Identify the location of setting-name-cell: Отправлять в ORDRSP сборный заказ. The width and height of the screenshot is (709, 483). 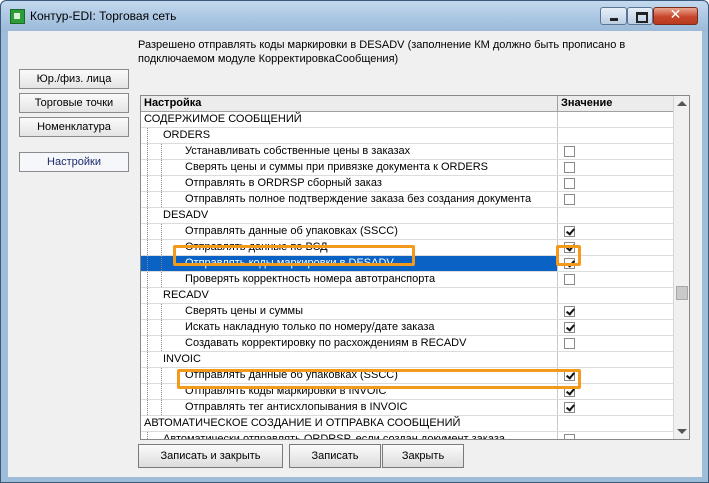
(349, 183).